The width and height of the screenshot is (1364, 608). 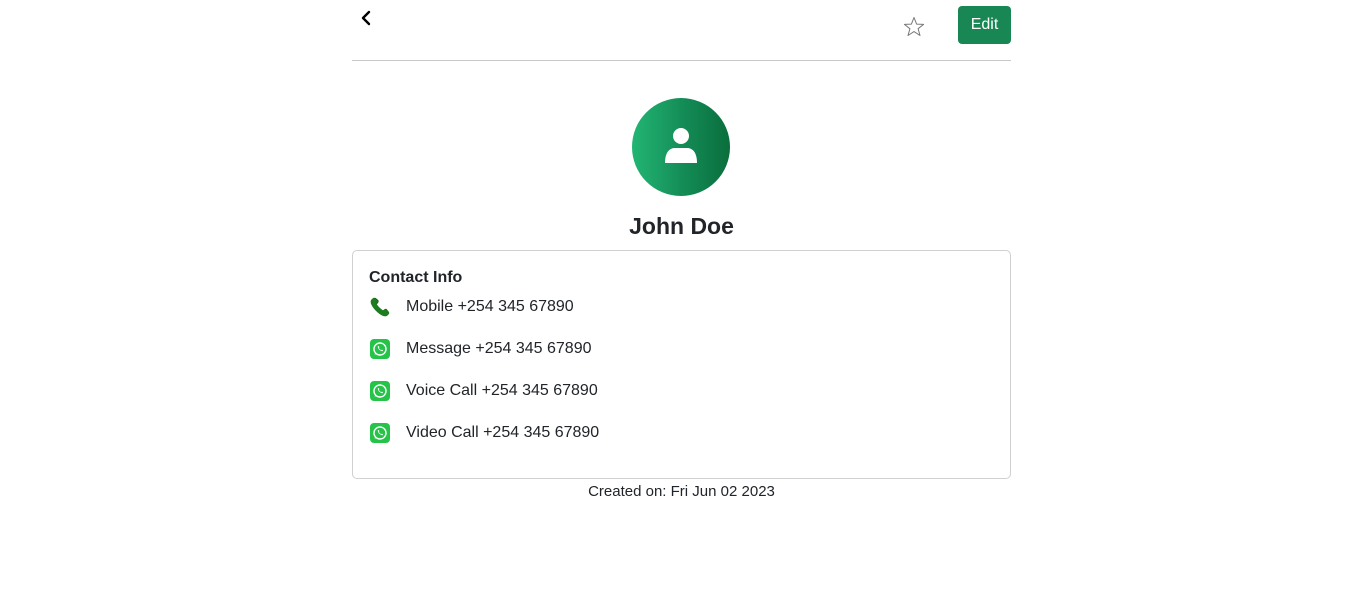 What do you see at coordinates (681, 226) in the screenshot?
I see `contact-name: John Doe` at bounding box center [681, 226].